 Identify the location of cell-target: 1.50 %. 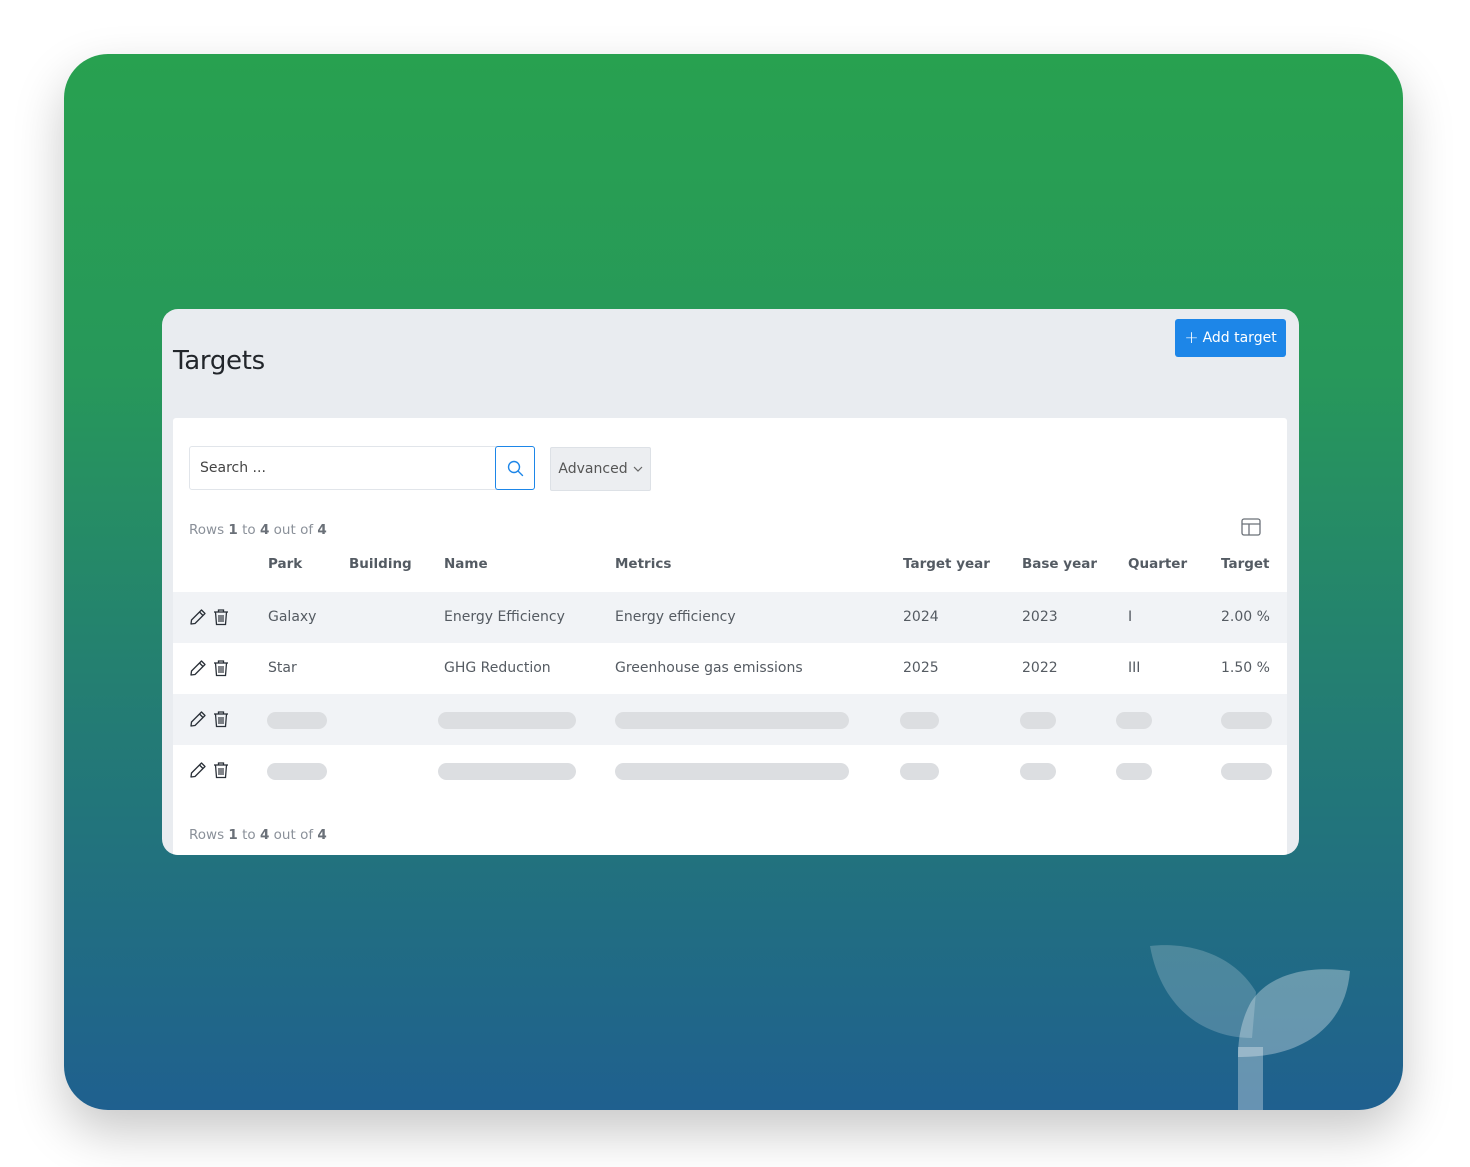
(1245, 668).